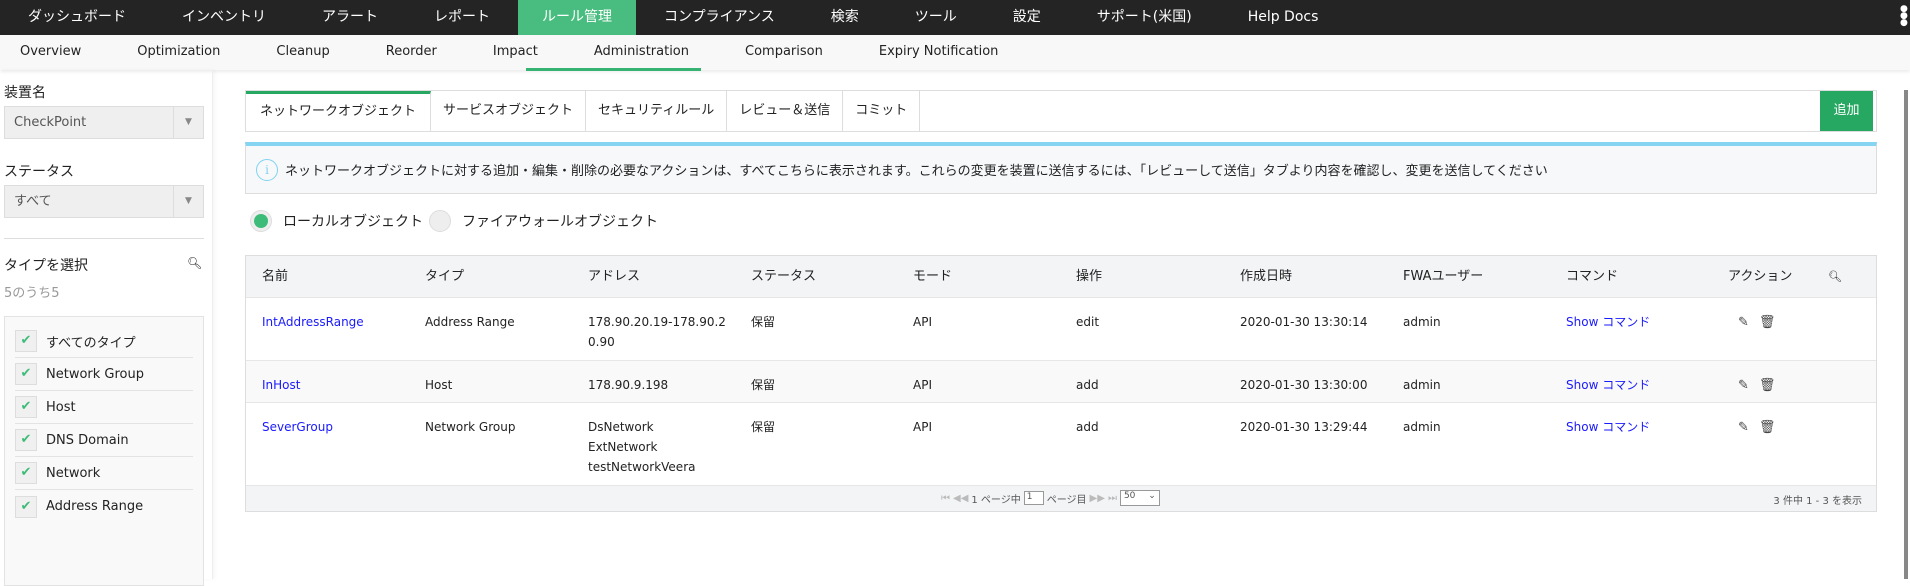  I want to click on status-select: すべて ▼, so click(104, 201).